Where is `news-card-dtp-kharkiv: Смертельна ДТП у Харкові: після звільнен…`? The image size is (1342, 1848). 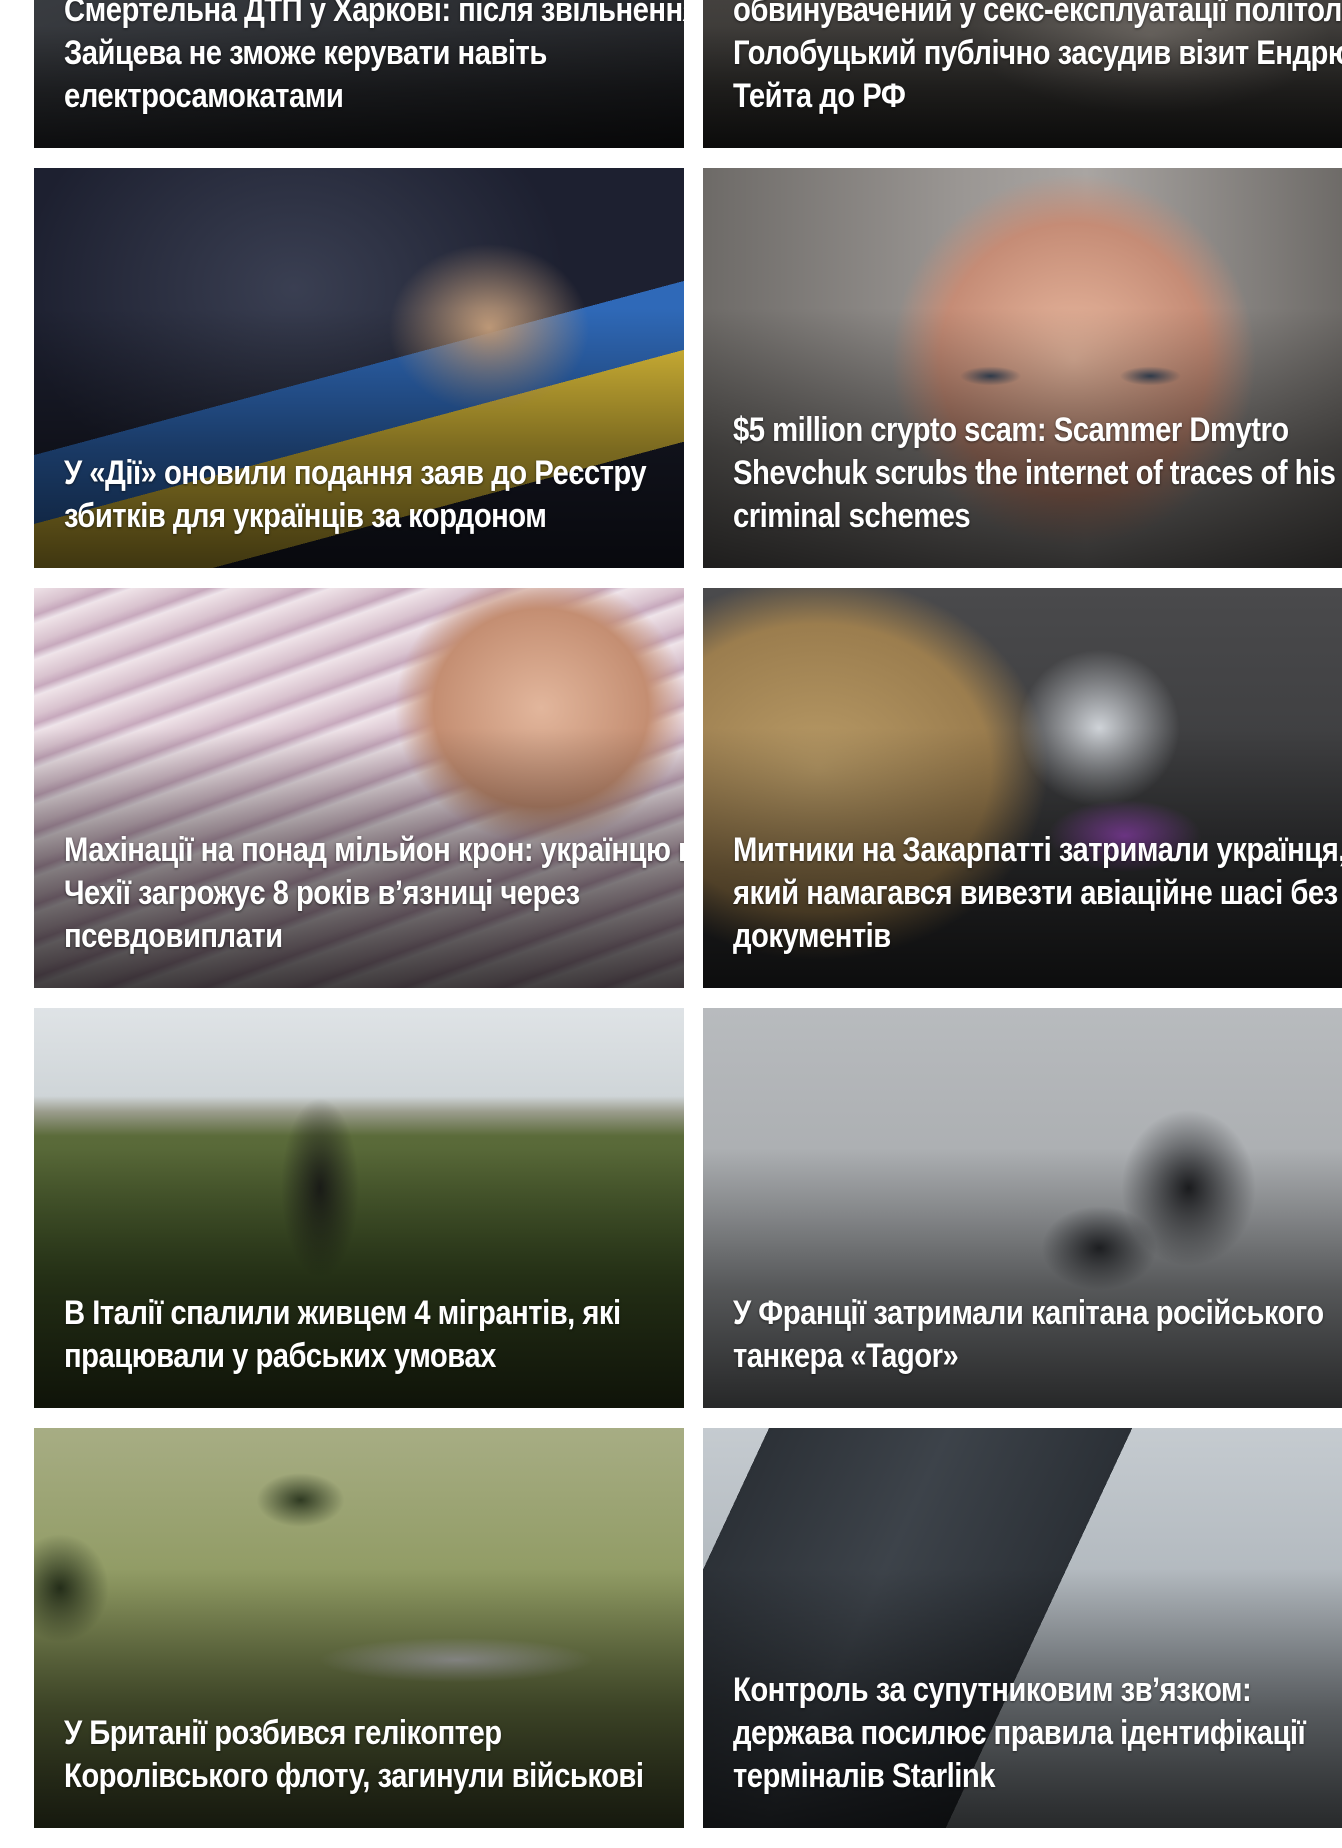 news-card-dtp-kharkiv: Смертельна ДТП у Харкові: після звільнен… is located at coordinates (359, 74).